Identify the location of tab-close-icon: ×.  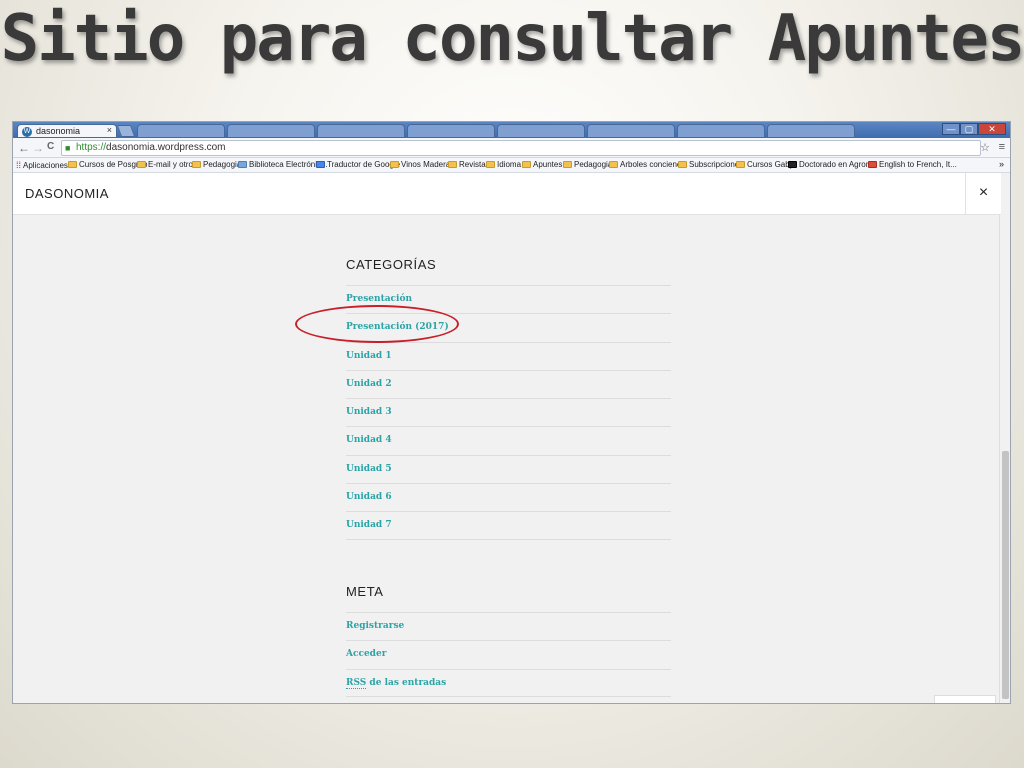
(109, 130).